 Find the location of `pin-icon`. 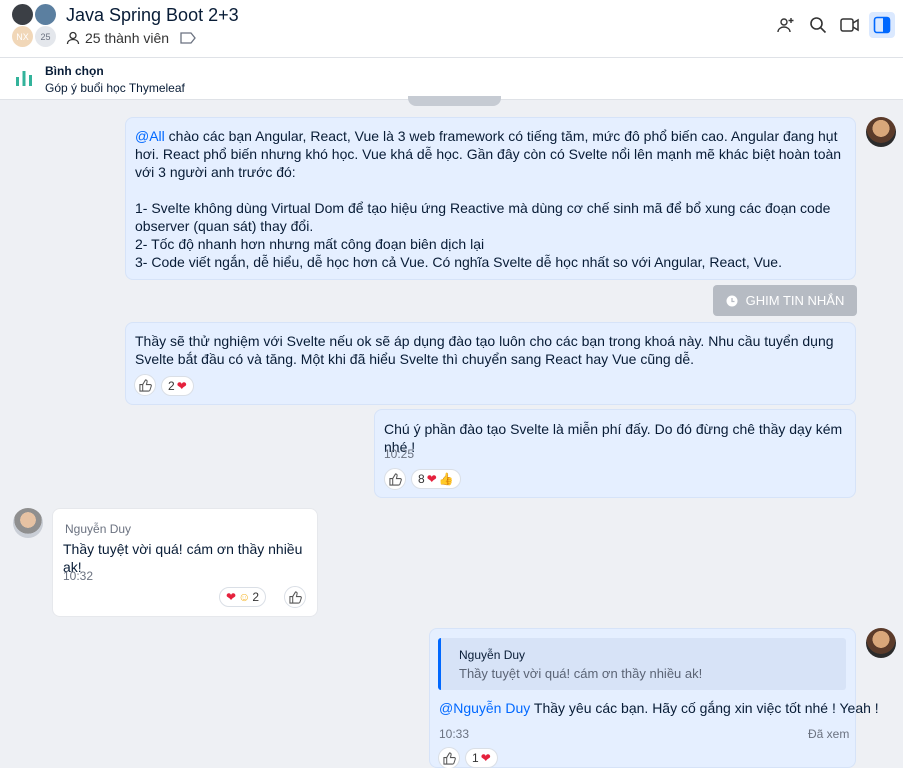

pin-icon is located at coordinates (732, 300).